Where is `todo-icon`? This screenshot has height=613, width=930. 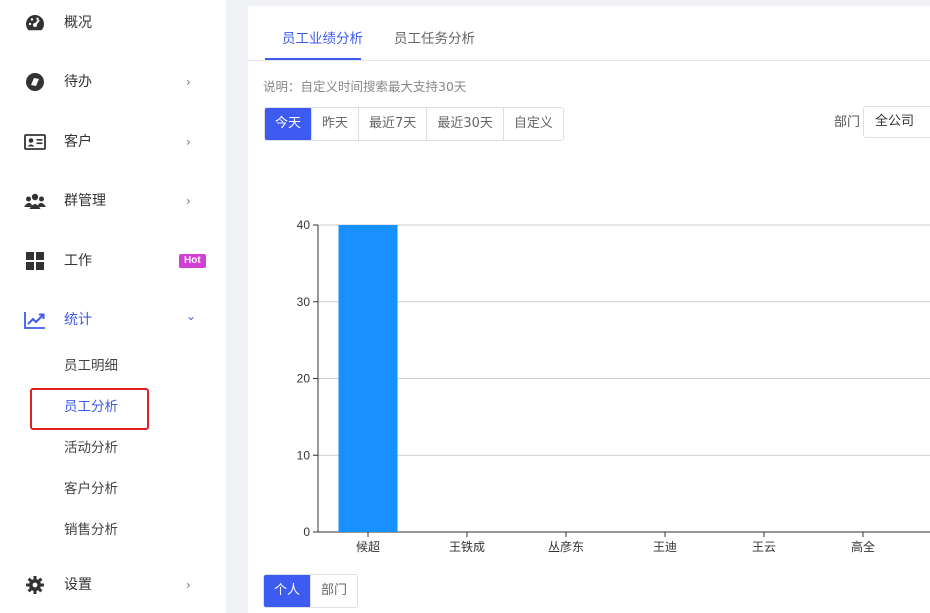 todo-icon is located at coordinates (35, 82).